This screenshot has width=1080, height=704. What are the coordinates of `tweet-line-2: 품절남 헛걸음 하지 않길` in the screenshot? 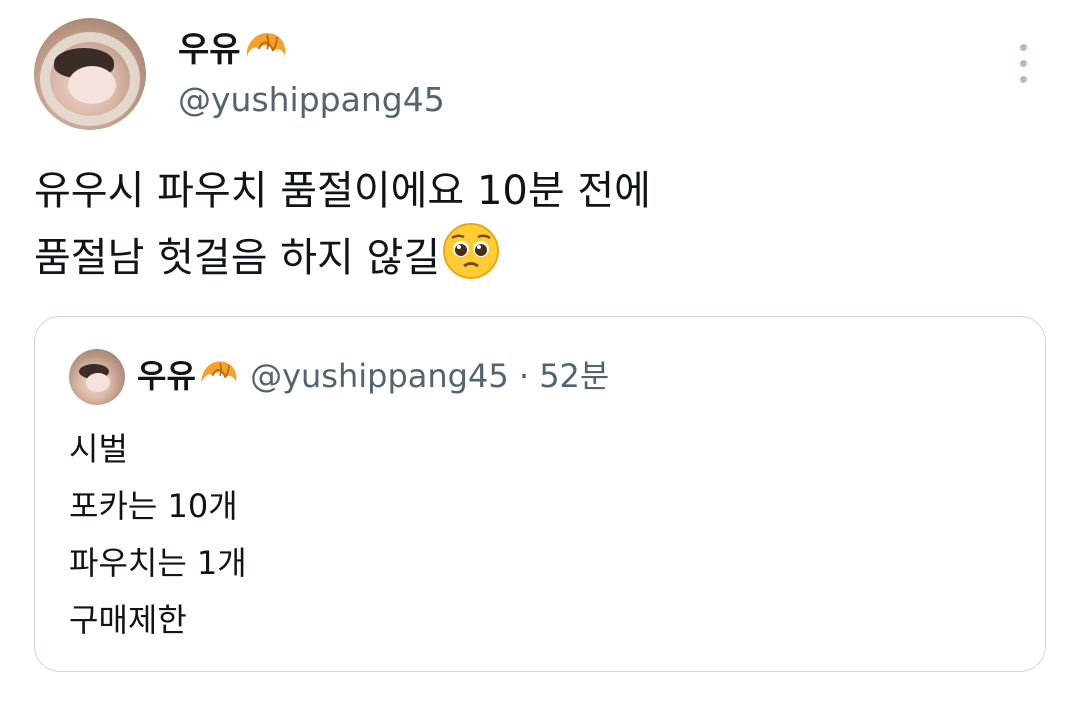 It's located at (342, 260).